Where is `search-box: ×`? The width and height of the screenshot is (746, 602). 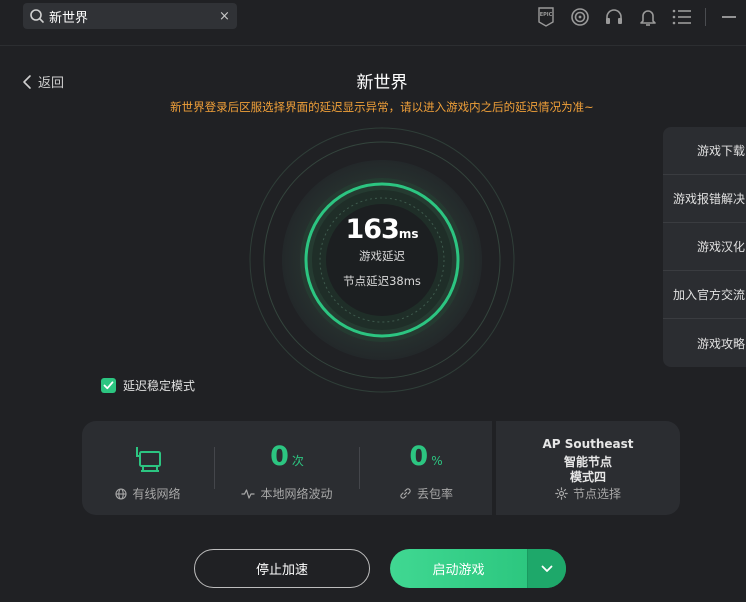 search-box: × is located at coordinates (130, 16).